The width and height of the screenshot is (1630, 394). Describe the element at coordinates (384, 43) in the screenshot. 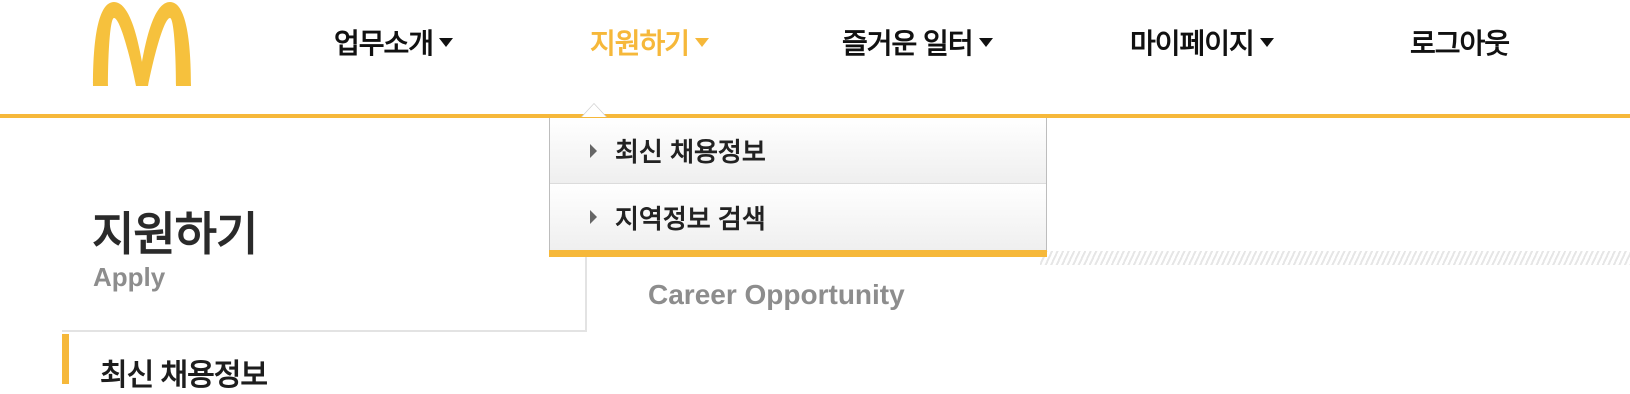

I see `nav-item-label: 업무소개` at that location.